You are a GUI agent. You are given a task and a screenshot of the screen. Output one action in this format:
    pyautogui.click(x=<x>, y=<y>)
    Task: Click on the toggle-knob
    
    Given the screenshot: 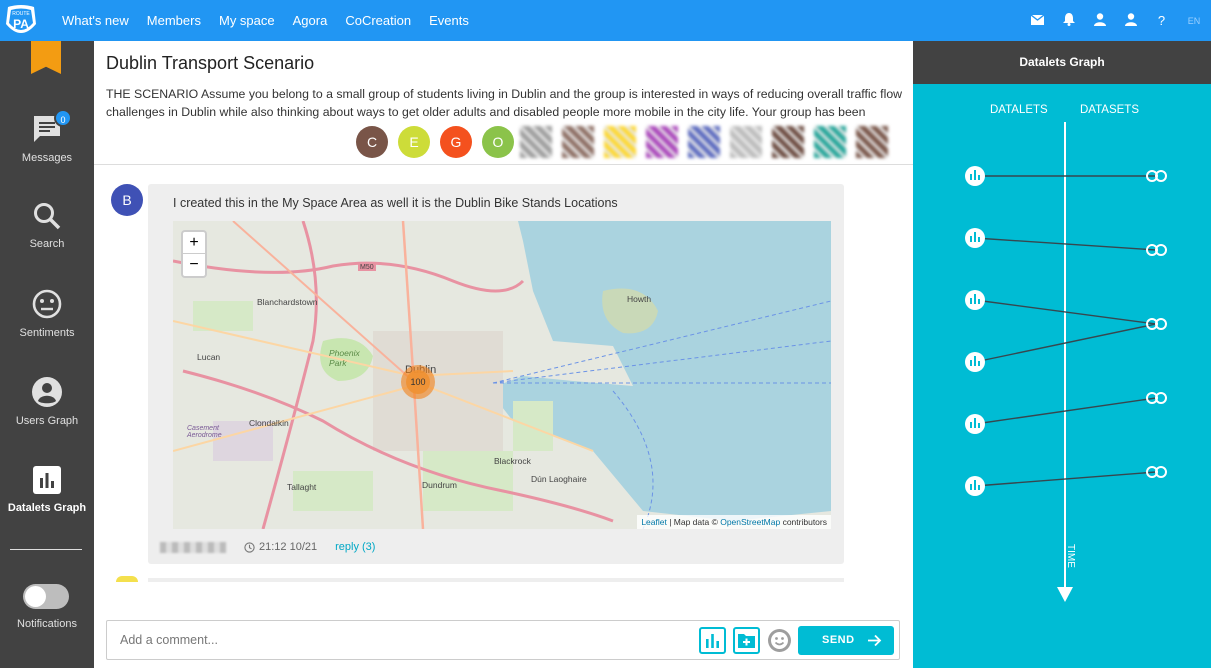 What is the action you would take?
    pyautogui.click(x=35, y=596)
    